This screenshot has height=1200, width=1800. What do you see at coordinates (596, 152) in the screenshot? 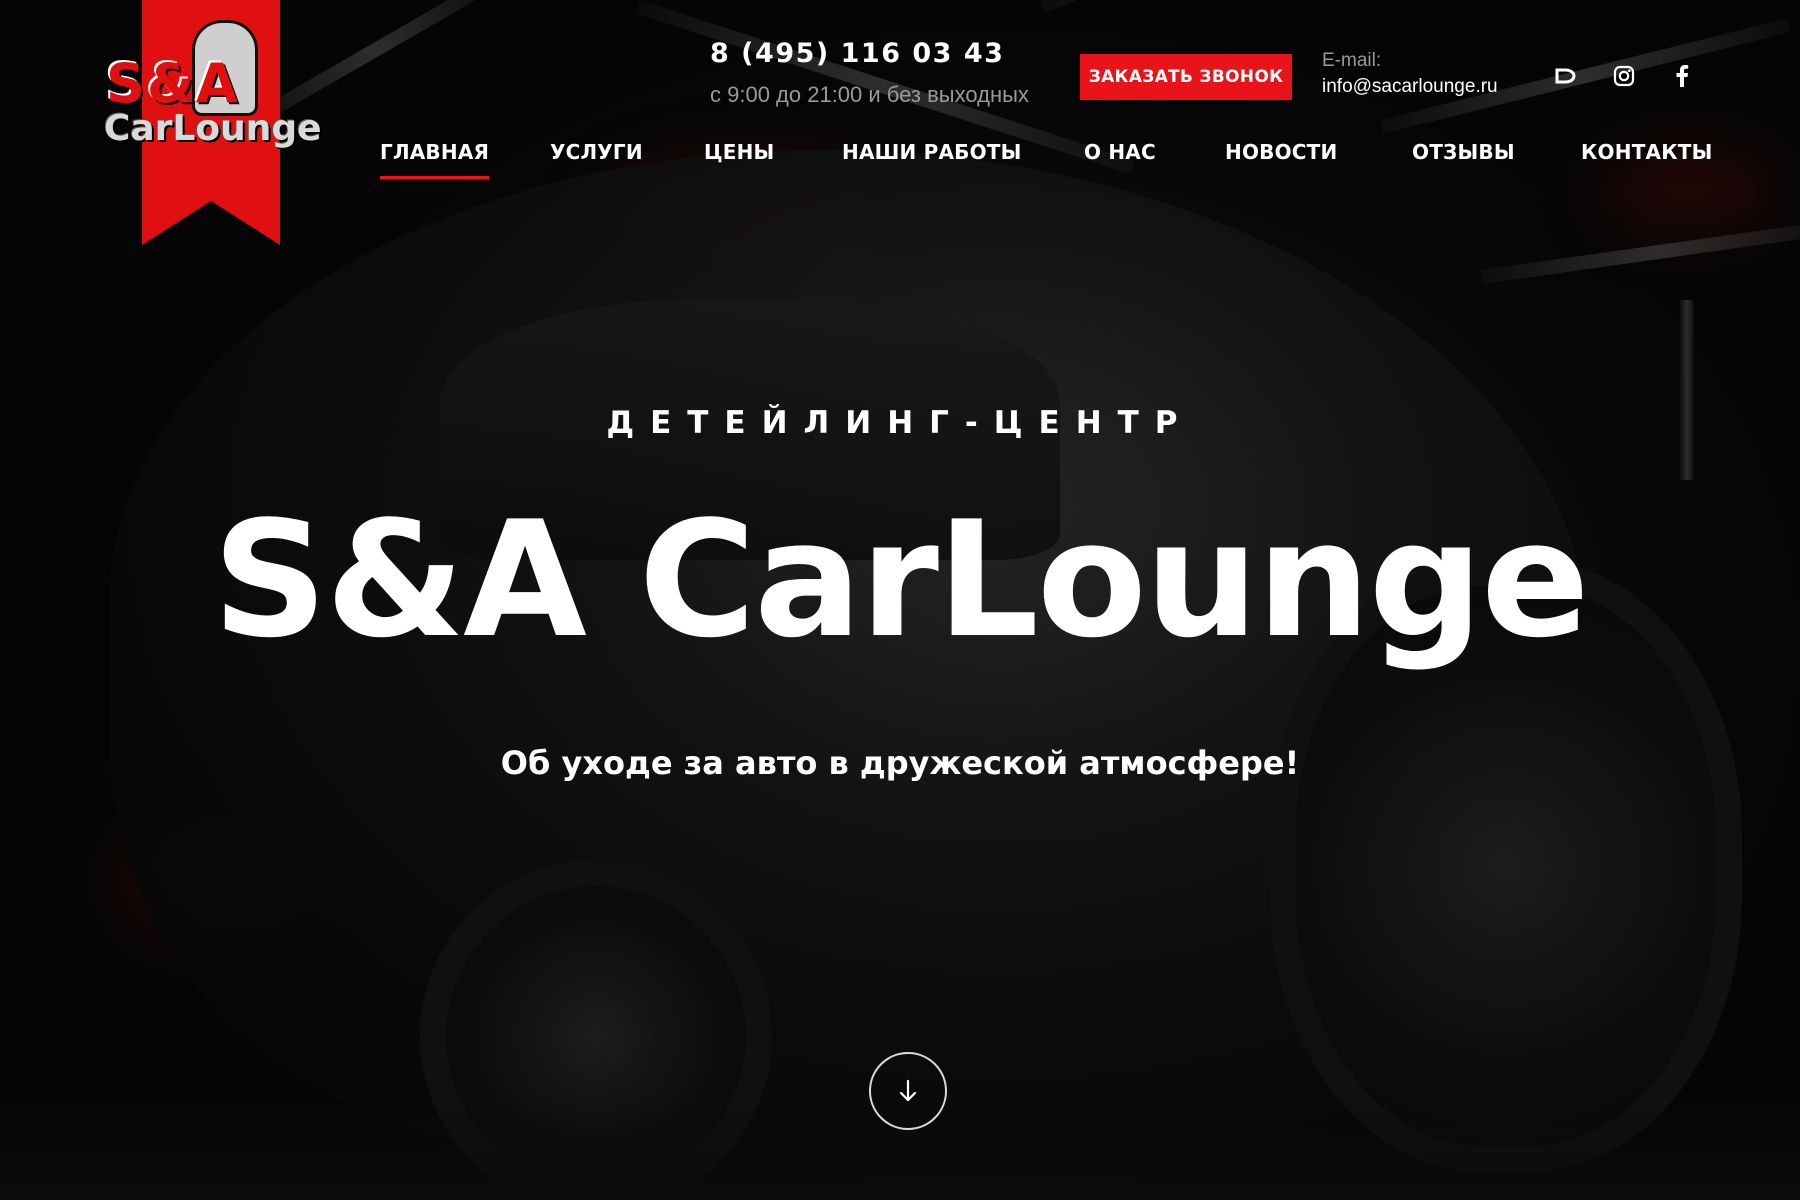
I see `nav-item-services: УСЛУГИ` at bounding box center [596, 152].